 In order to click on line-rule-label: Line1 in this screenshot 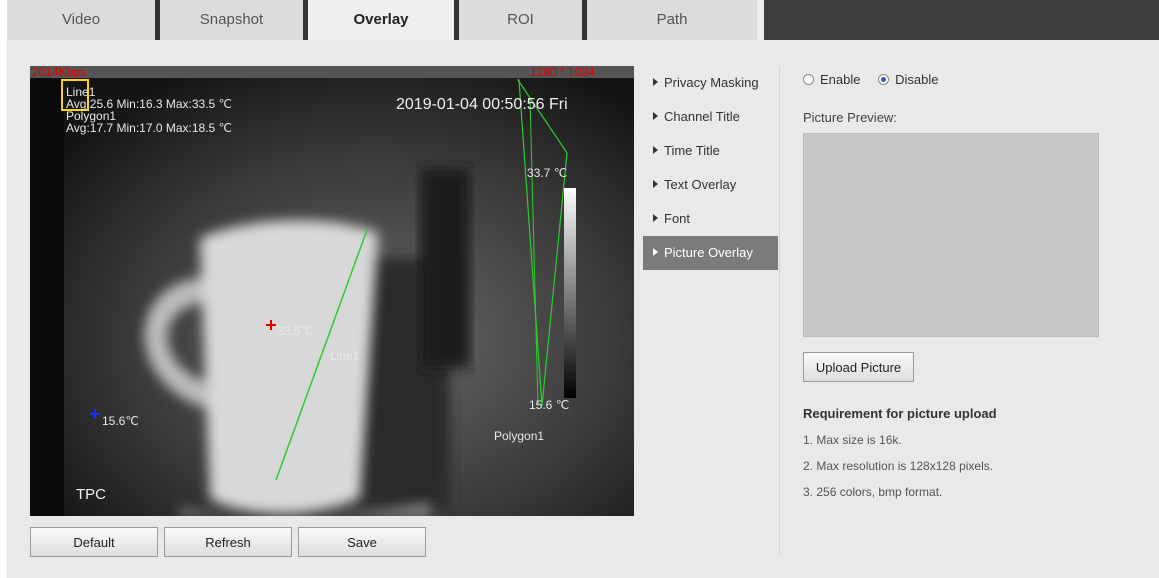, I will do `click(345, 356)`.